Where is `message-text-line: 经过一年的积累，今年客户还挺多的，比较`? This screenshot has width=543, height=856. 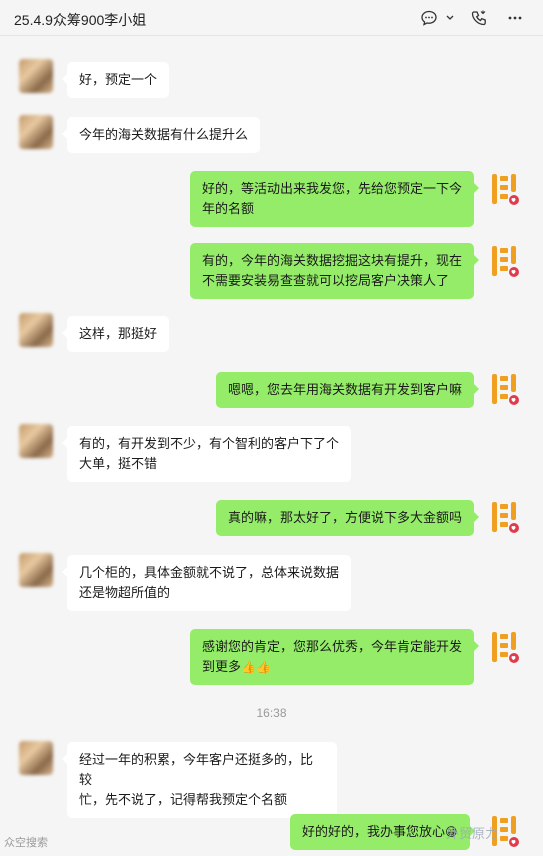 message-text-line: 经过一年的积累，今年客户还挺多的，比较 is located at coordinates (196, 769).